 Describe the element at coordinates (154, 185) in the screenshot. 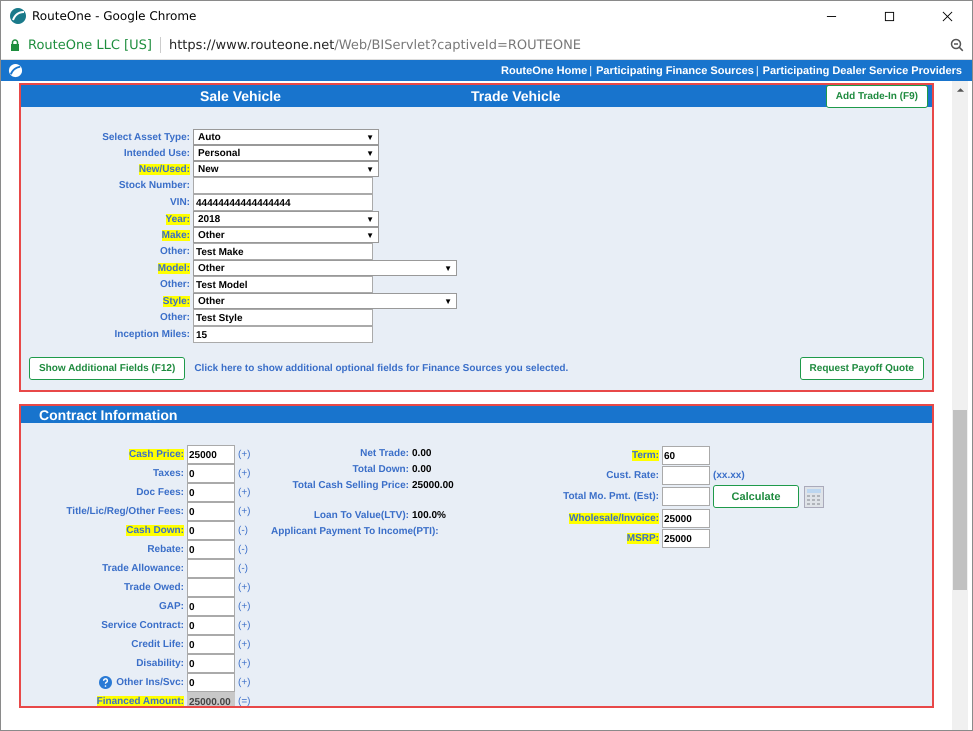

I see `field-label: Stock Number:` at that location.